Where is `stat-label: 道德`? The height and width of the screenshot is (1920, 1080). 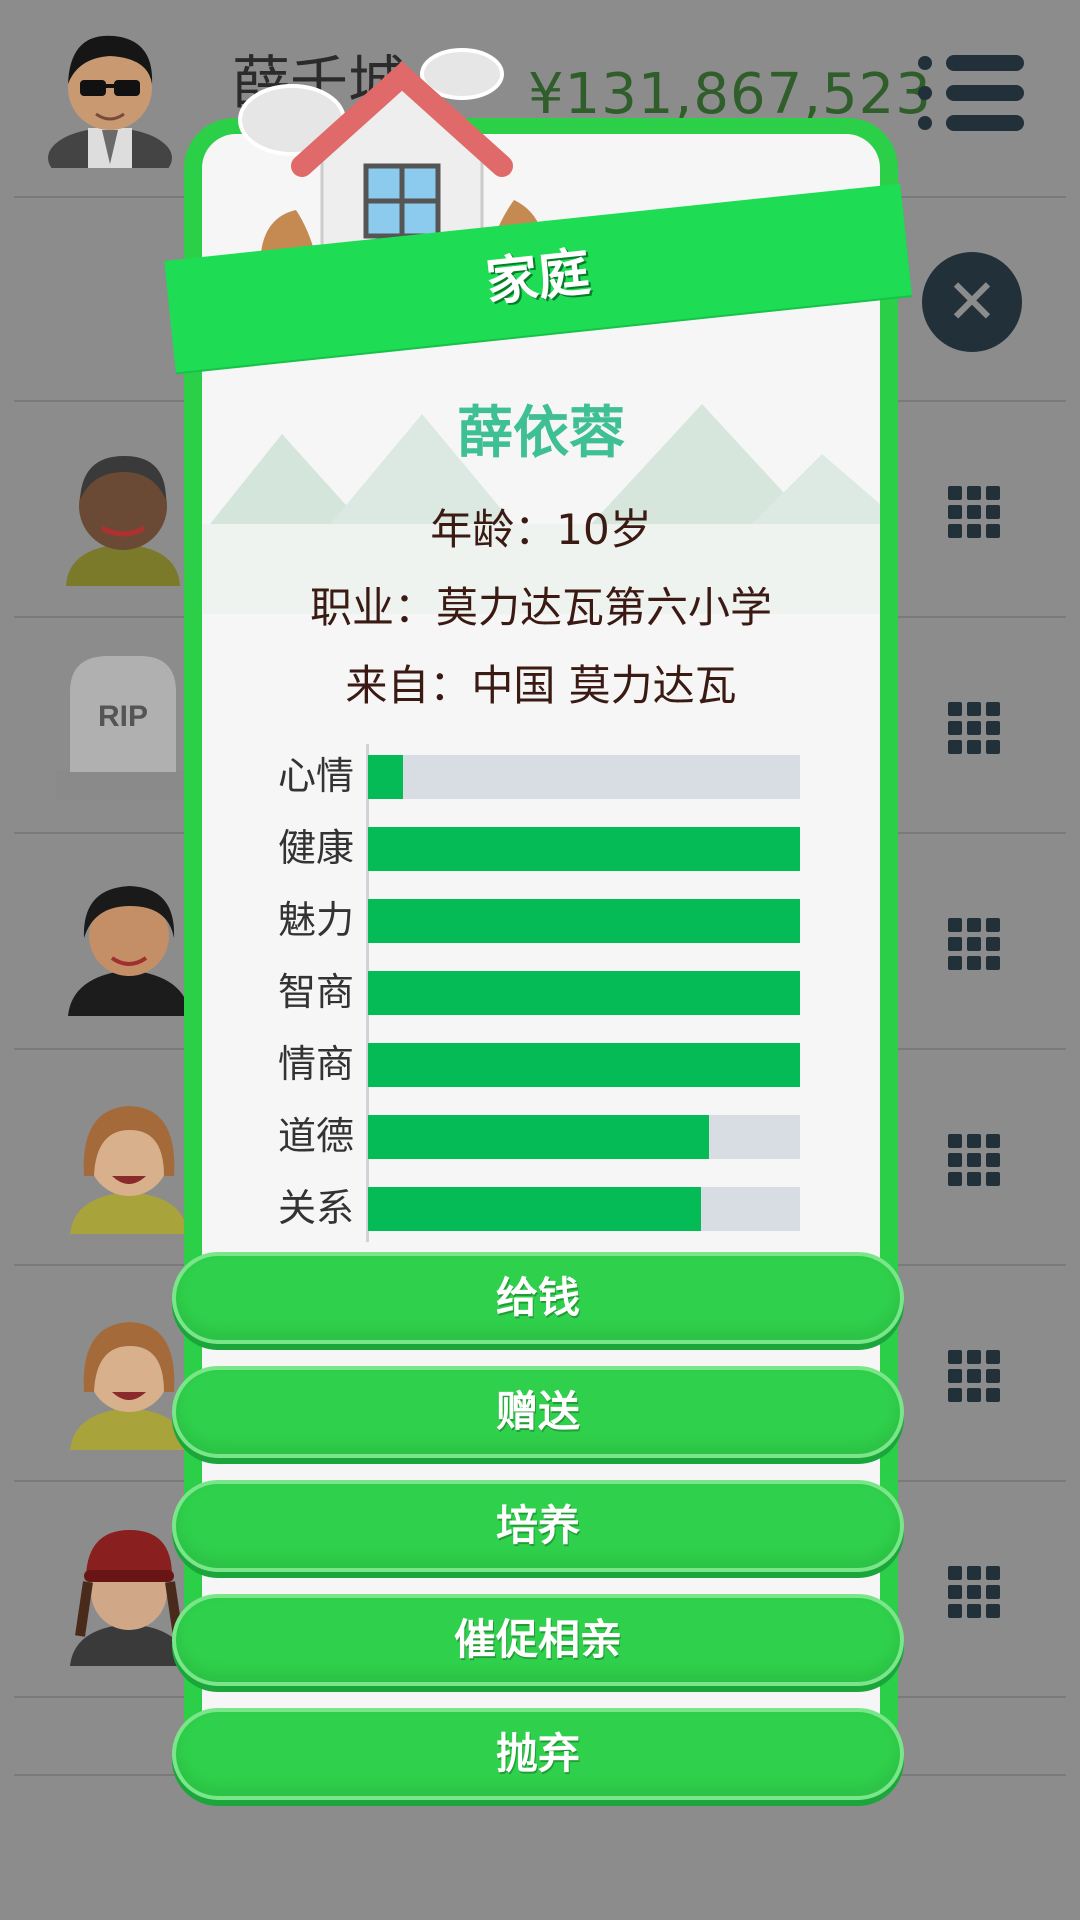 stat-label: 道德 is located at coordinates (315, 1136).